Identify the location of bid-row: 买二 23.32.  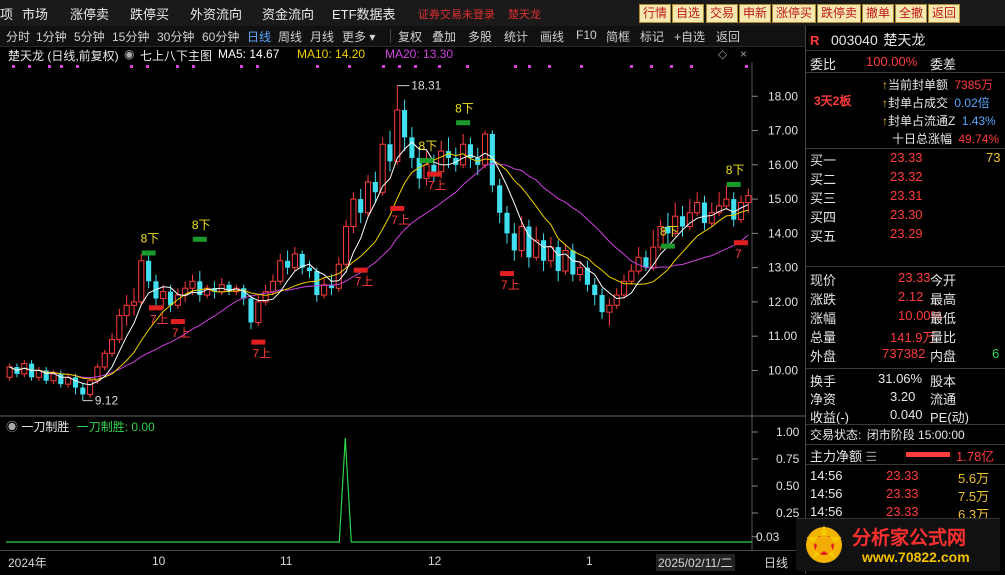
(906, 178).